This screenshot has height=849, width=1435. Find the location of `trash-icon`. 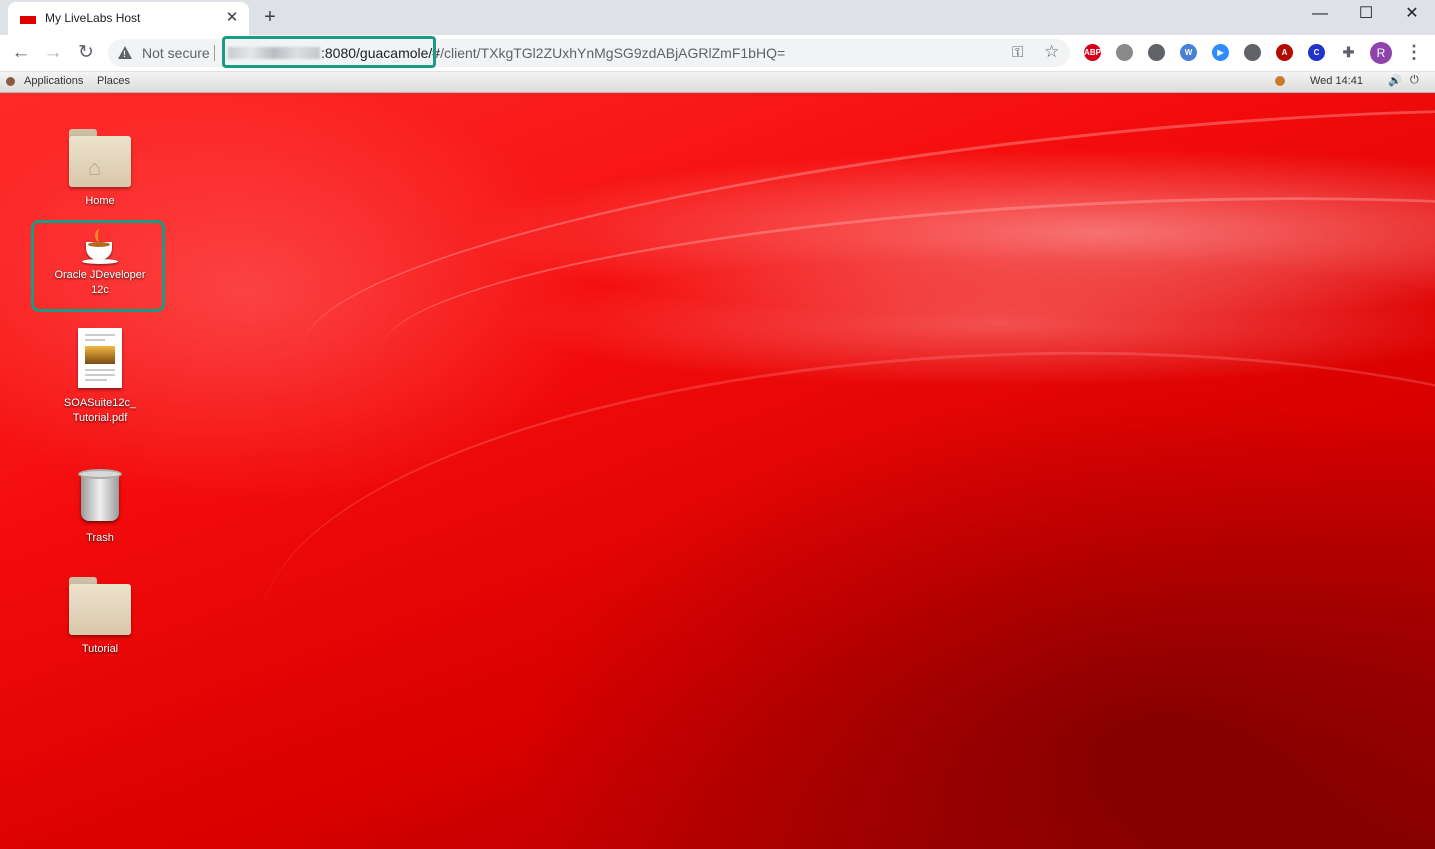

trash-icon is located at coordinates (100, 496).